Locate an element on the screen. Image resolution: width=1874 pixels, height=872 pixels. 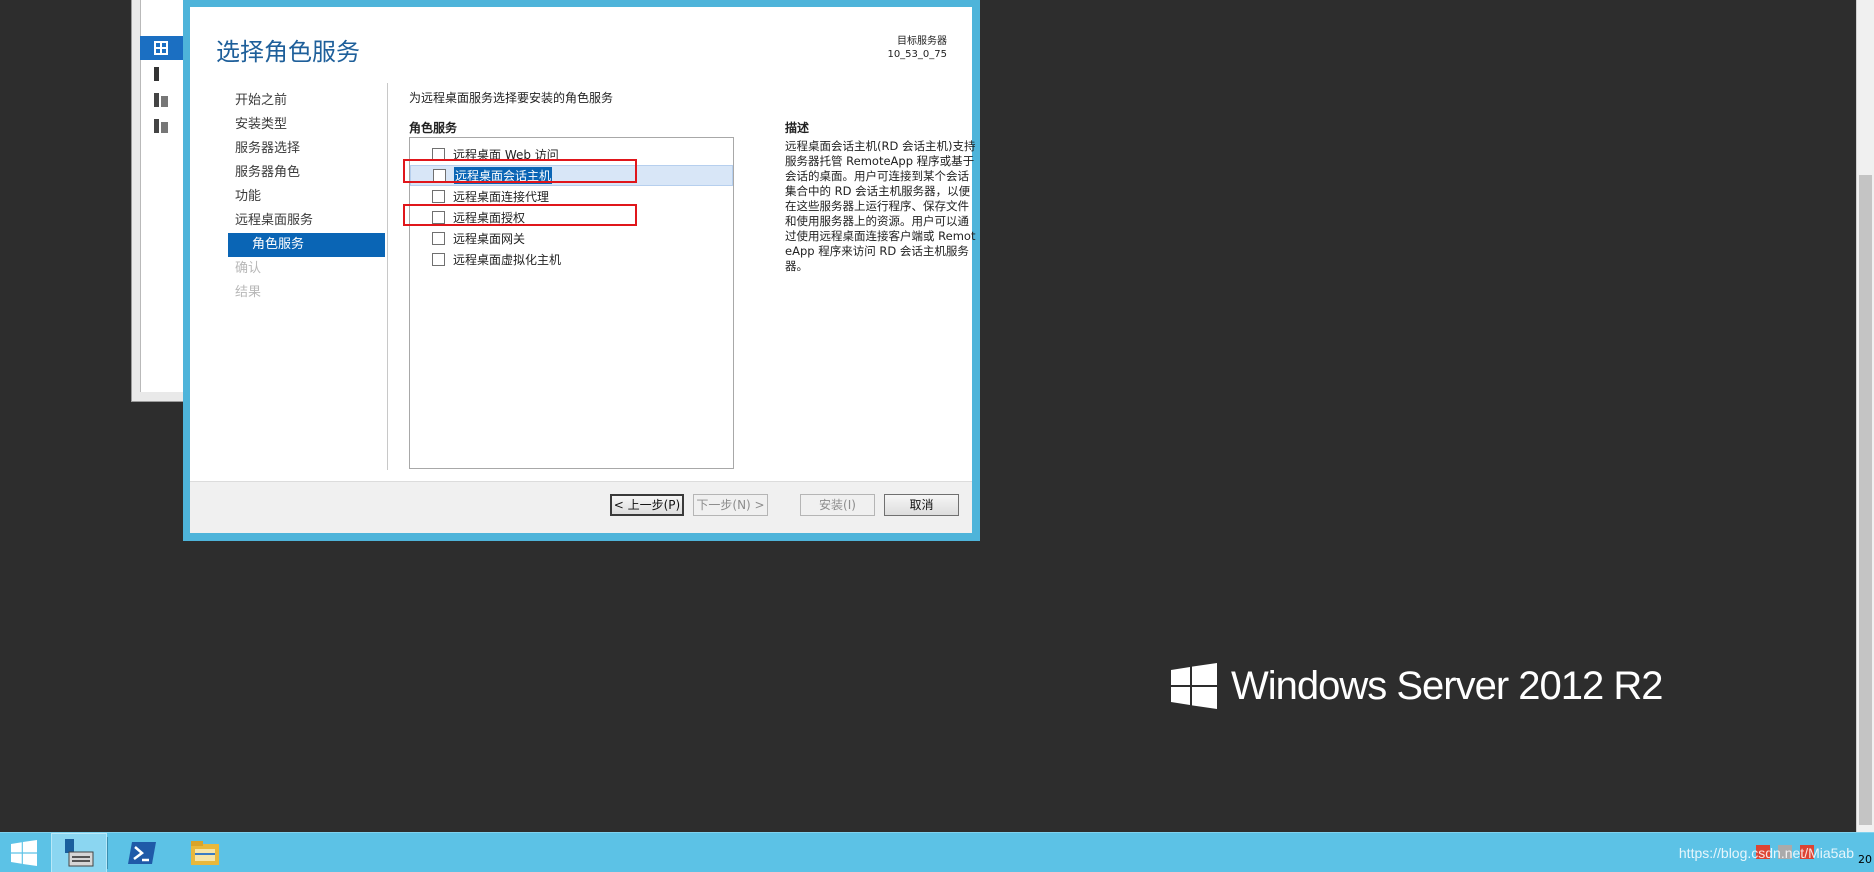
step-confirmation: 确认 is located at coordinates (248, 268).